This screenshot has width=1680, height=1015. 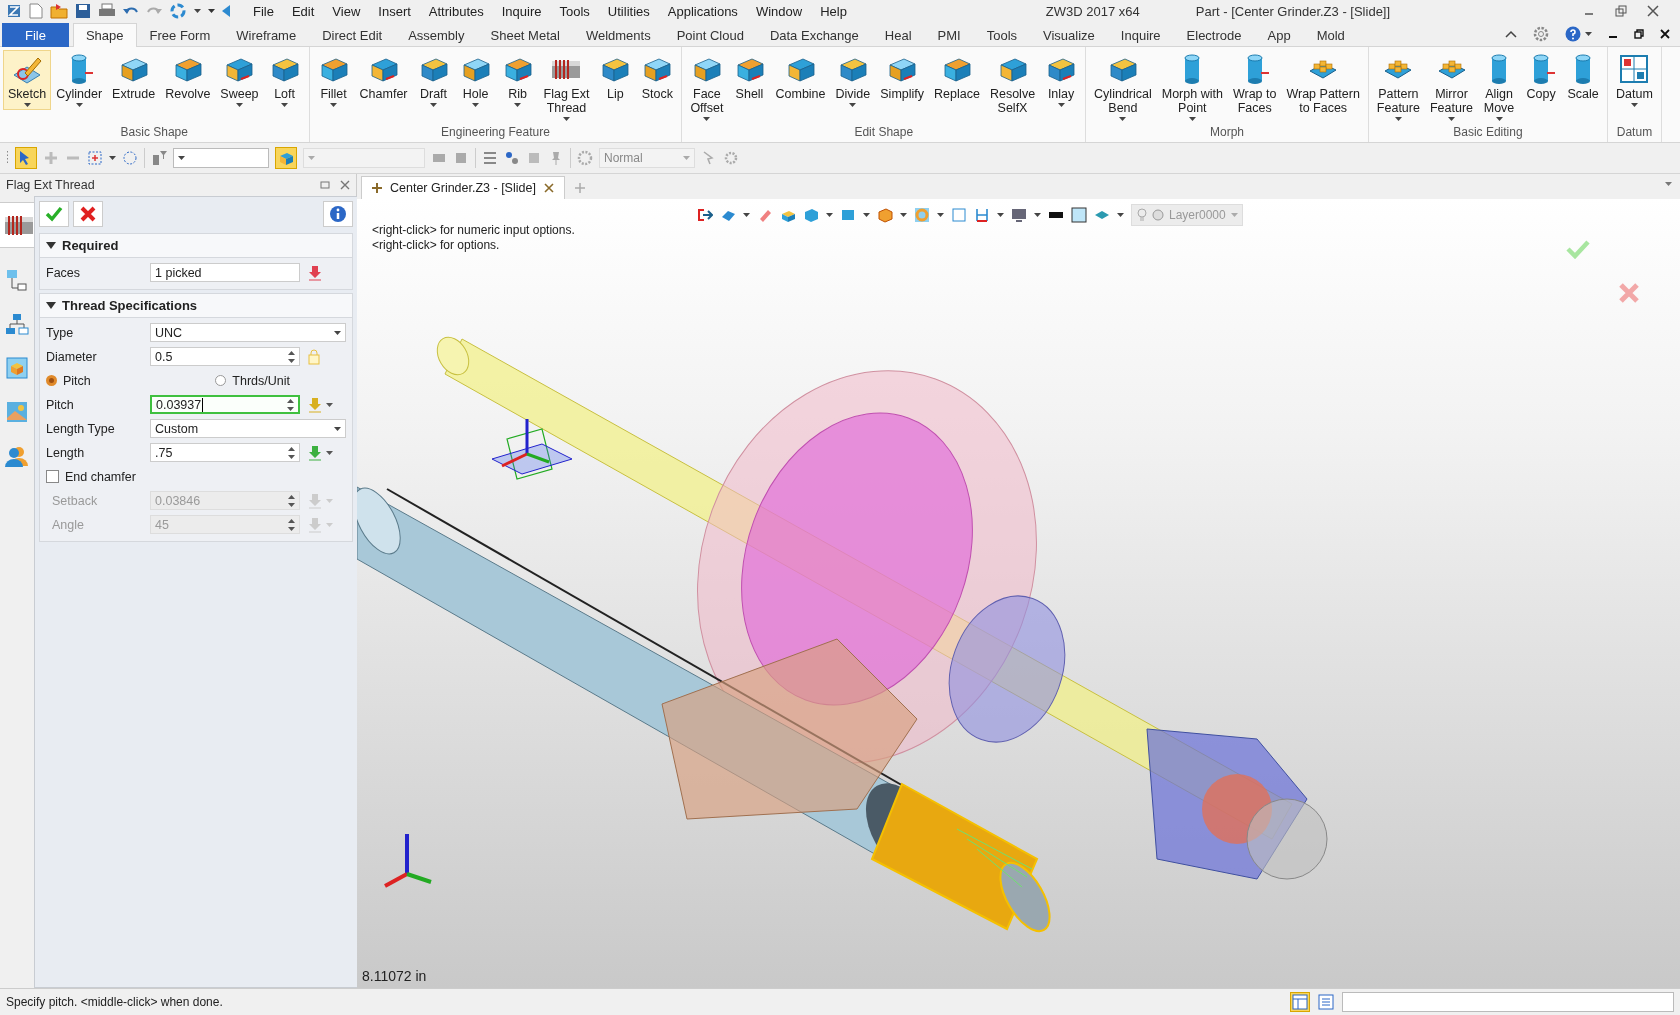 I want to click on ribbon-button: Sweep, so click(x=239, y=80).